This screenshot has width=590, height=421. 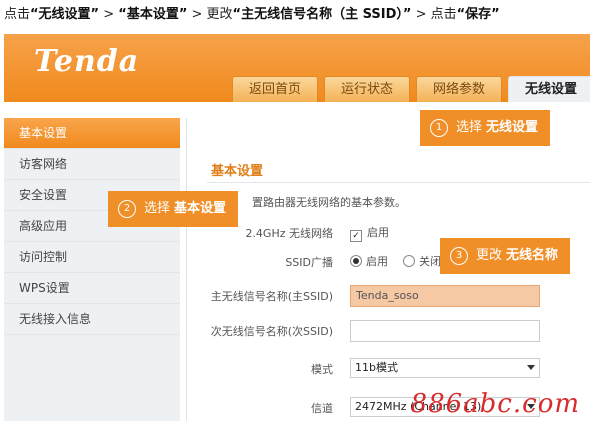 I want to click on step-number-icon: 1, so click(x=439, y=128).